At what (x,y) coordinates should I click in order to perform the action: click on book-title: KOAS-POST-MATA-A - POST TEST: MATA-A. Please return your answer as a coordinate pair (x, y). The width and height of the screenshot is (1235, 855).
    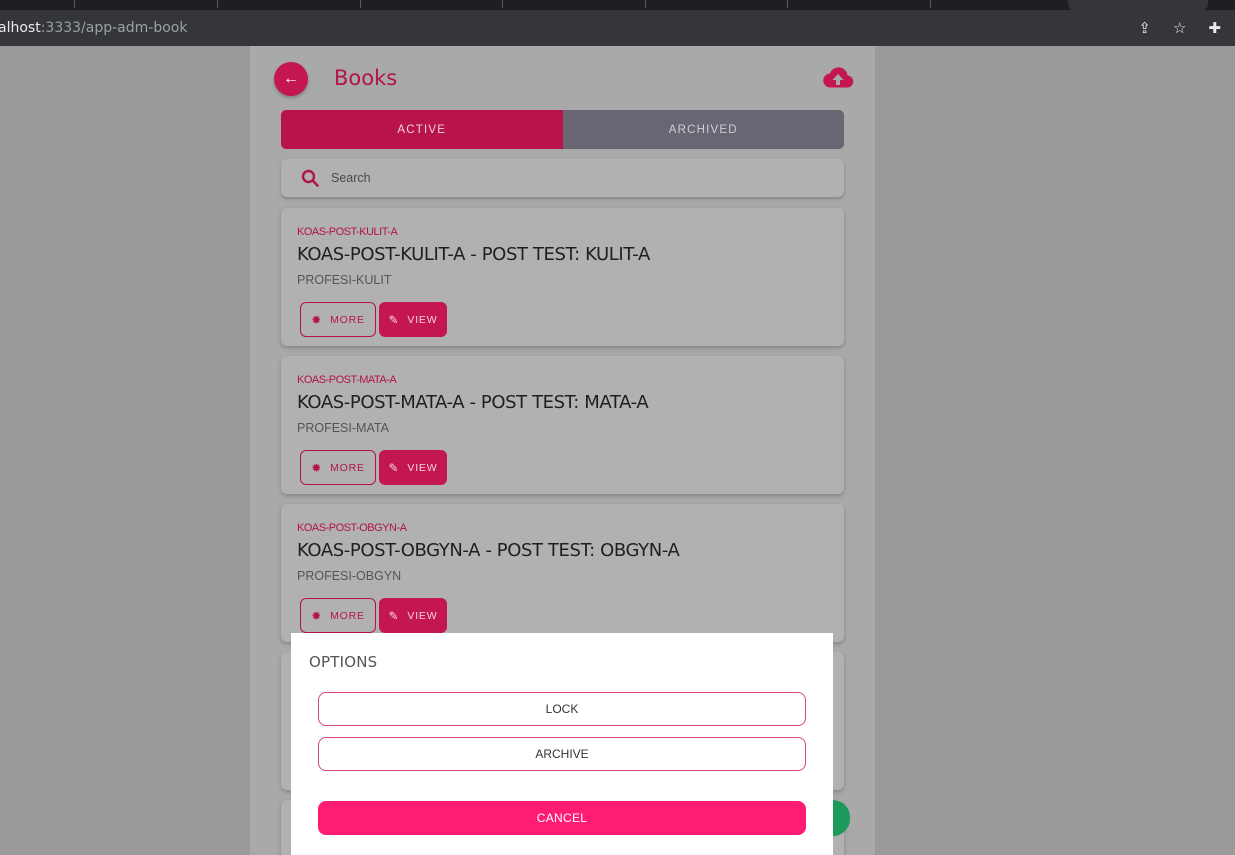
    Looking at the image, I should click on (473, 402).